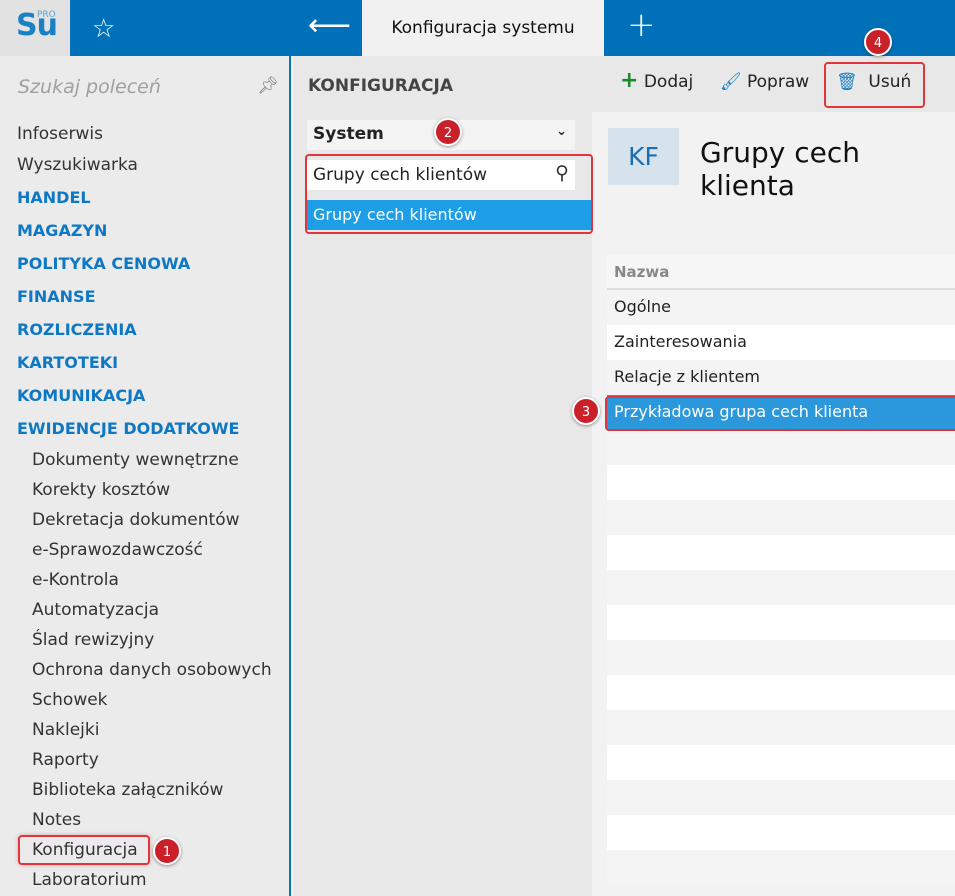 This screenshot has height=896, width=955. Describe the element at coordinates (70, 700) in the screenshot. I see `sidebar-subitem: Schowek` at that location.